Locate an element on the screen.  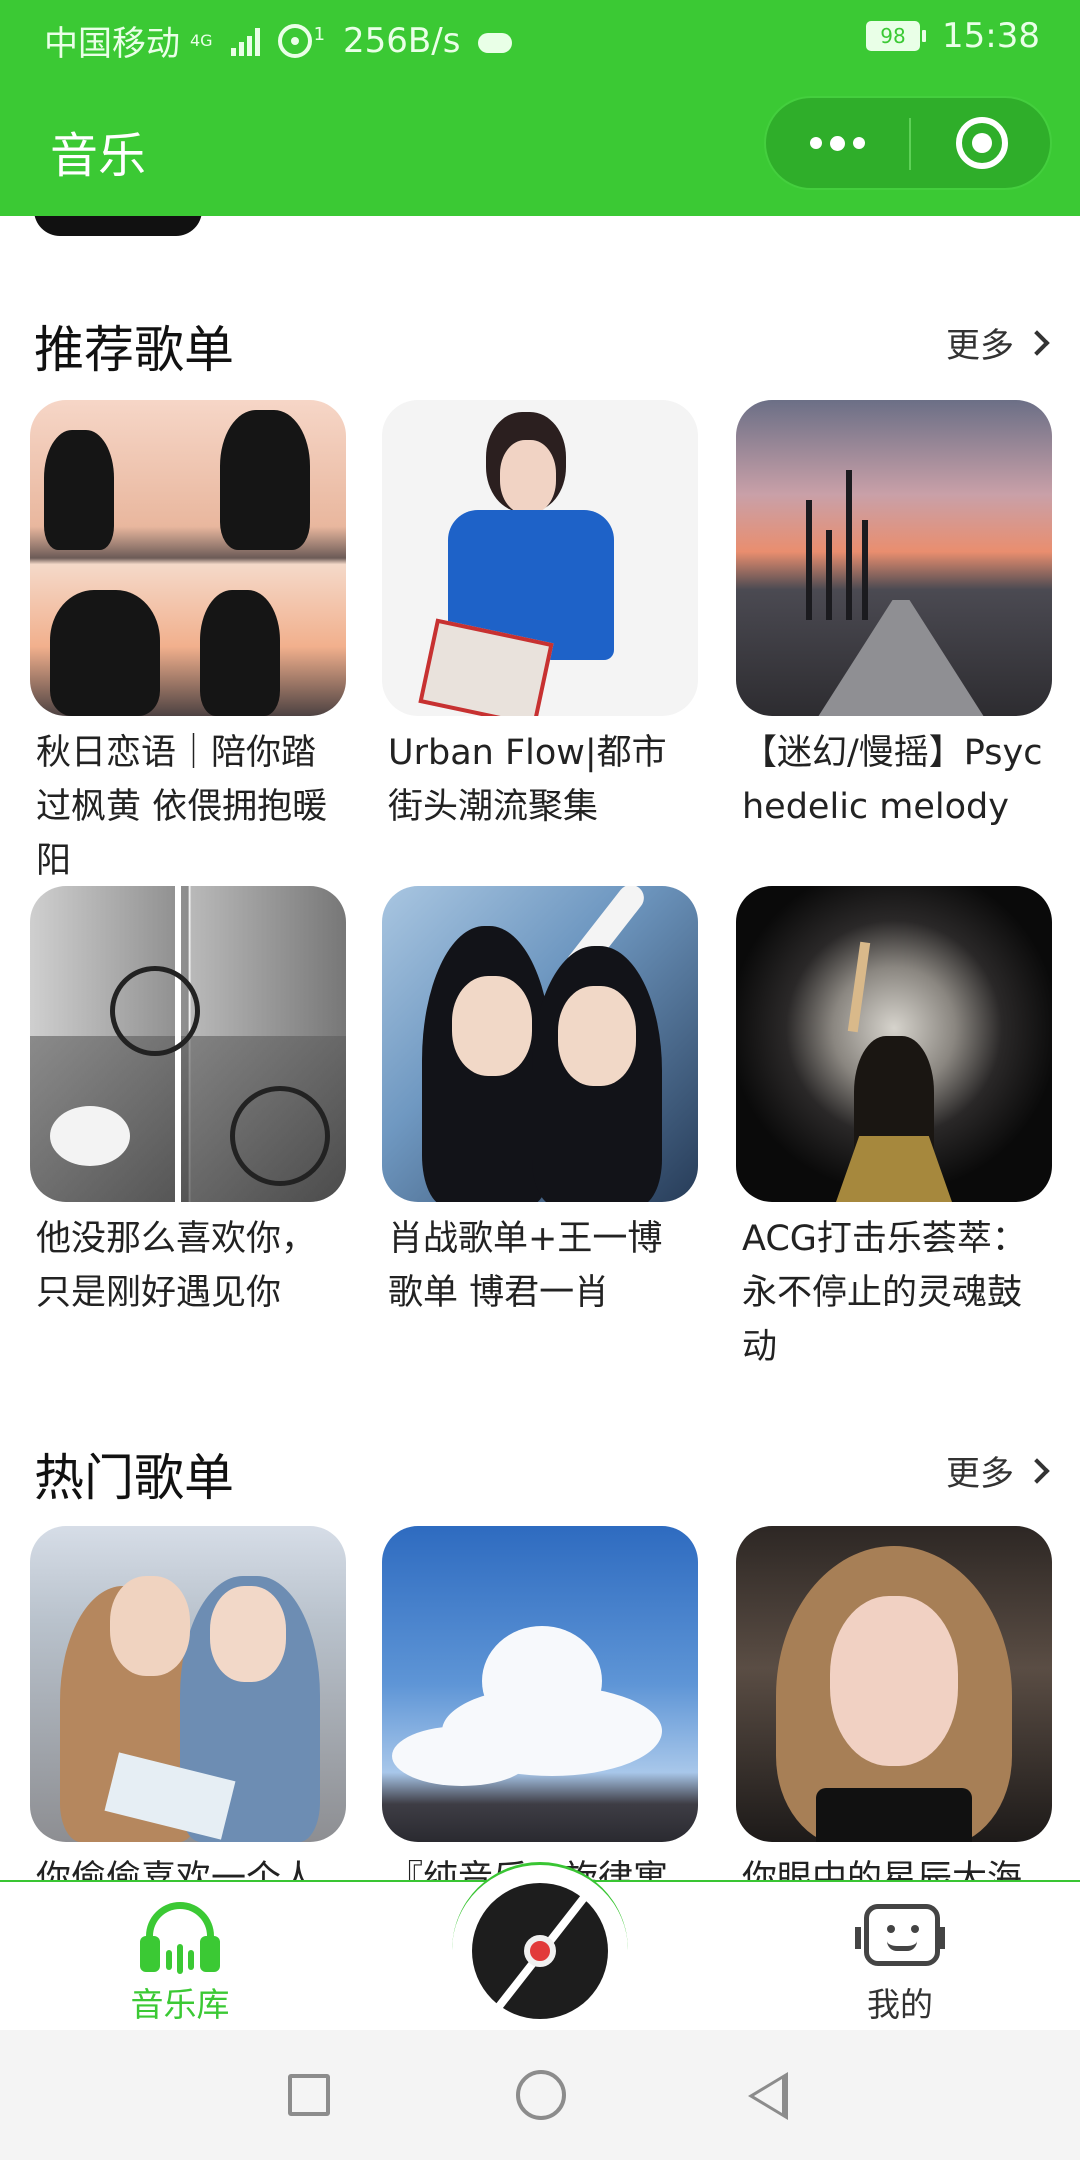
playlist-card: 【迷幻/慢摇】Psychedelic melody is located at coordinates (894, 617).